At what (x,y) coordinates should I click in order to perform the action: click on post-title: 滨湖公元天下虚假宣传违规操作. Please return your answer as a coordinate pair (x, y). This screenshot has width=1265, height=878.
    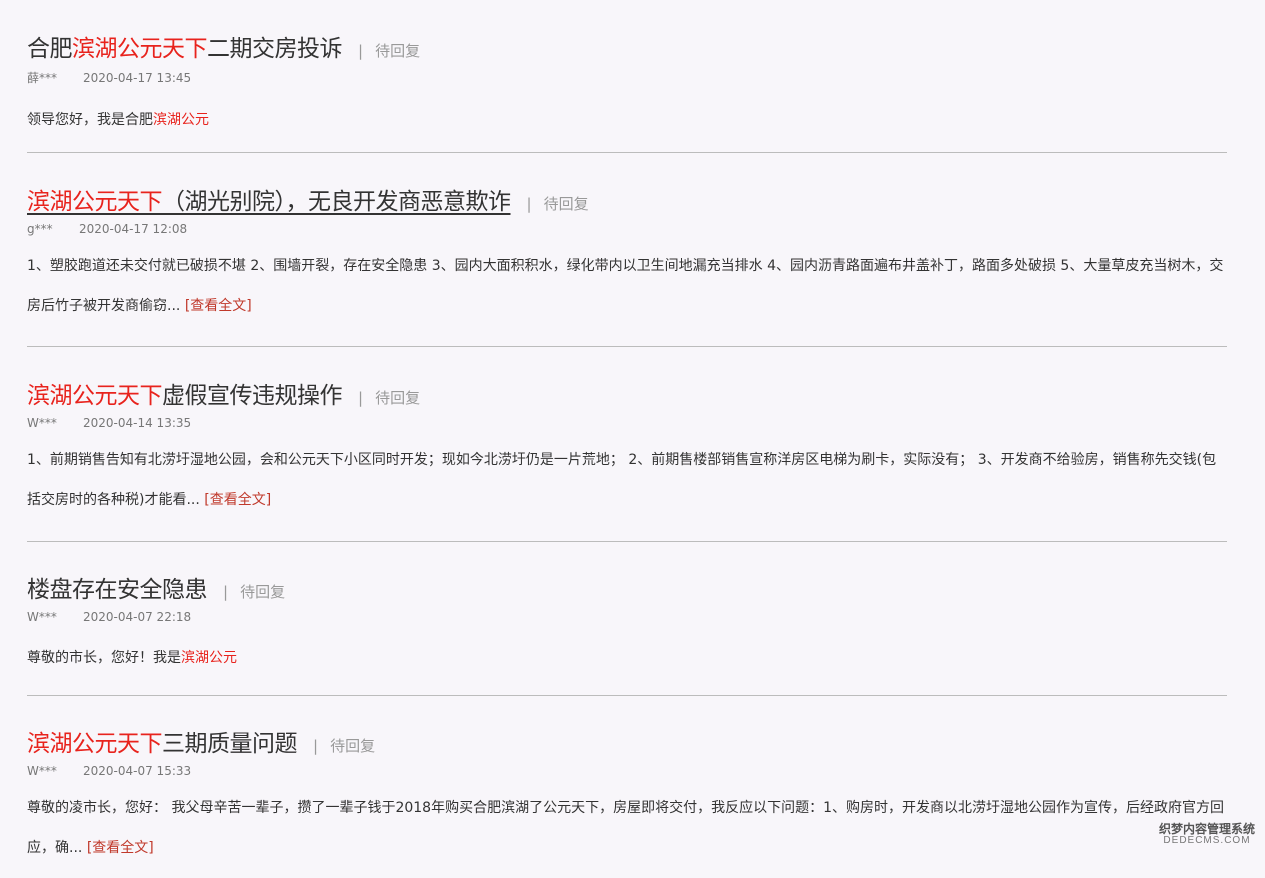
    Looking at the image, I should click on (185, 393).